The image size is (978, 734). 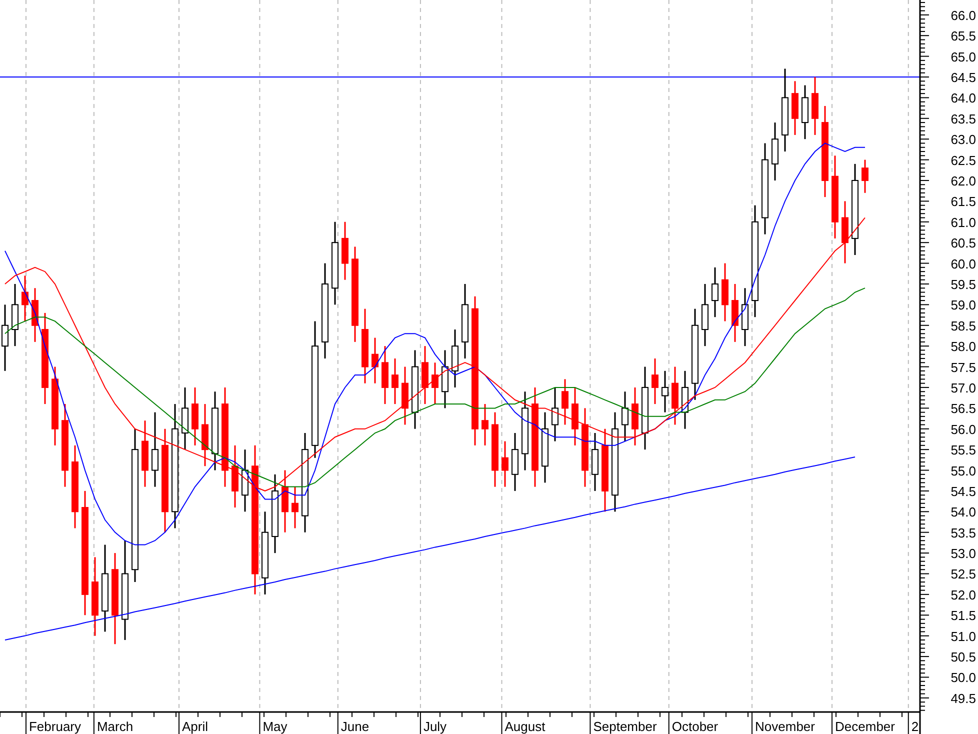 What do you see at coordinates (963, 98) in the screenshot?
I see `axis-label: 64.0` at bounding box center [963, 98].